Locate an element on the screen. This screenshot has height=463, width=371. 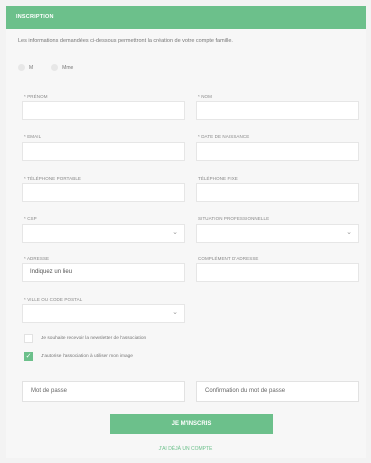
phone-label: TÉLÉPHONE FIXE is located at coordinates (218, 178).